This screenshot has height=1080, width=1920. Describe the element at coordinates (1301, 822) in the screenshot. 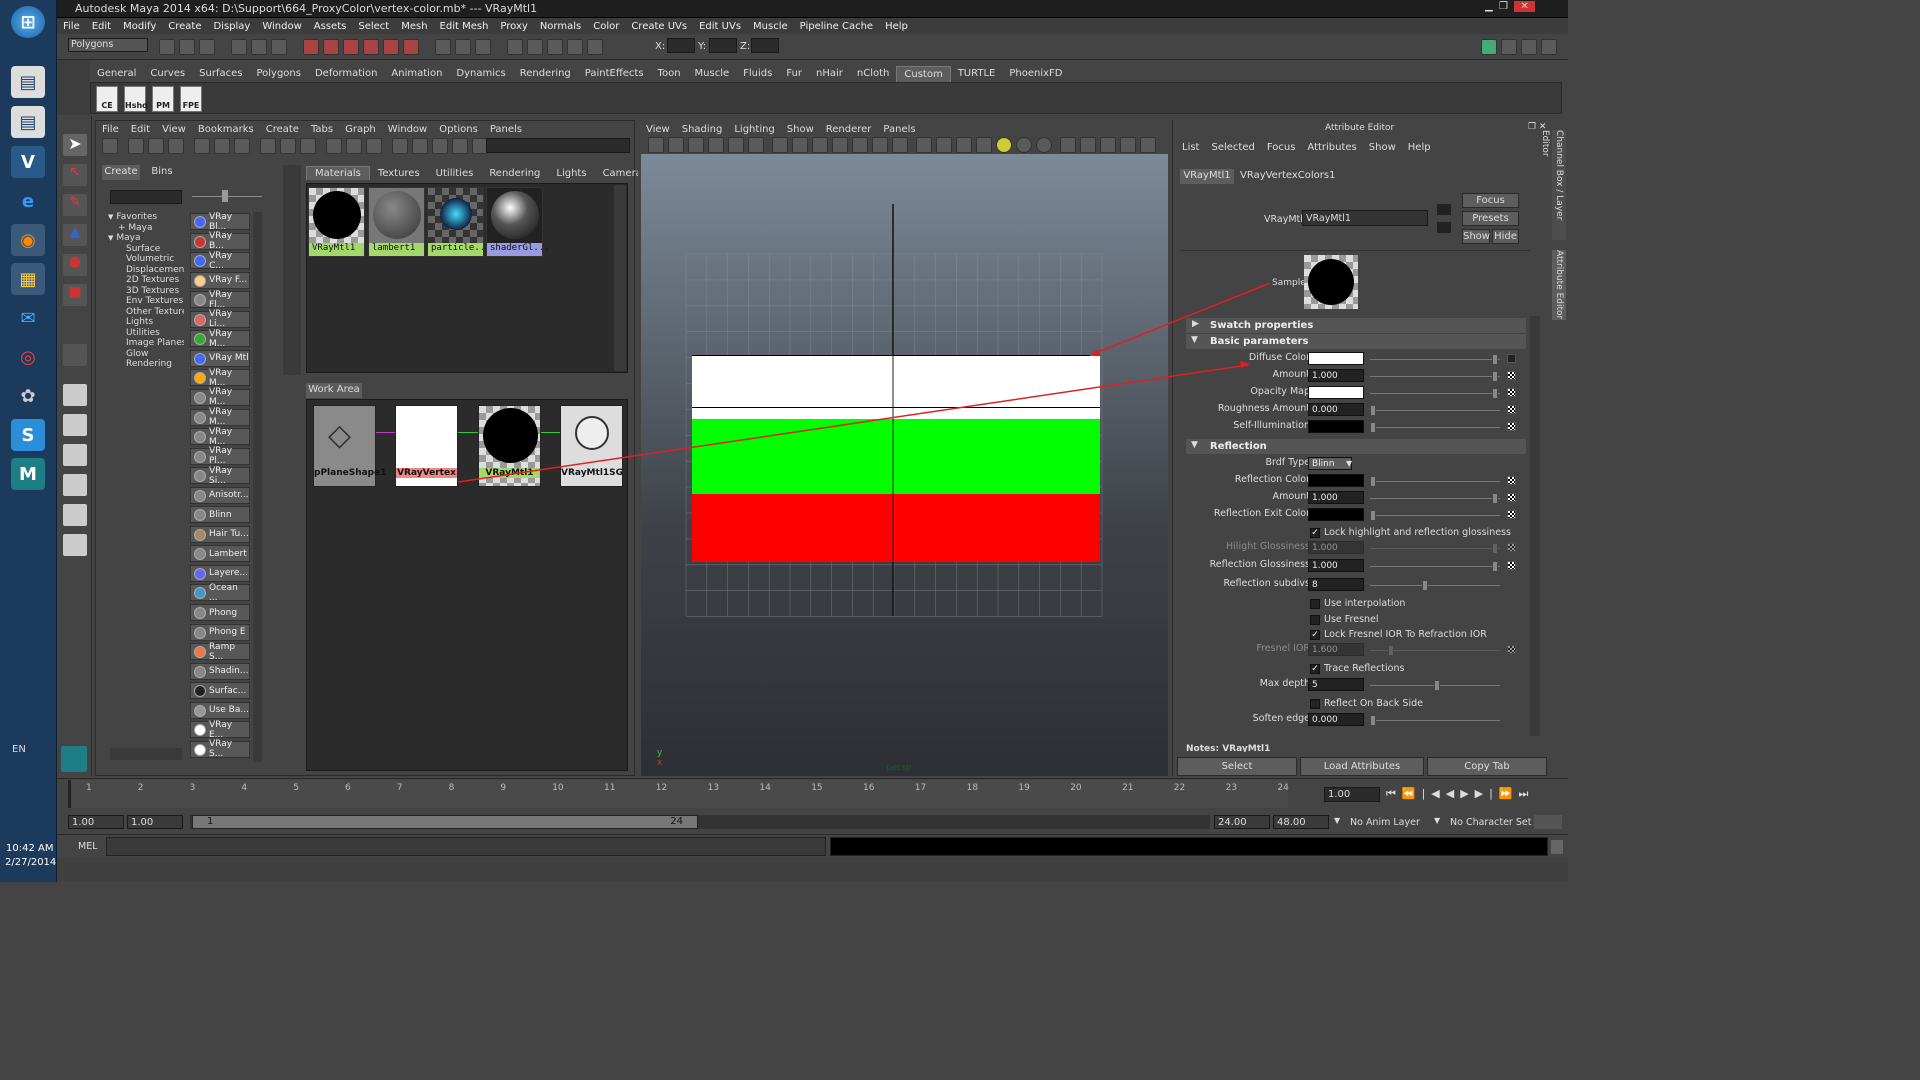

I see `range-end-field: 48.00` at that location.